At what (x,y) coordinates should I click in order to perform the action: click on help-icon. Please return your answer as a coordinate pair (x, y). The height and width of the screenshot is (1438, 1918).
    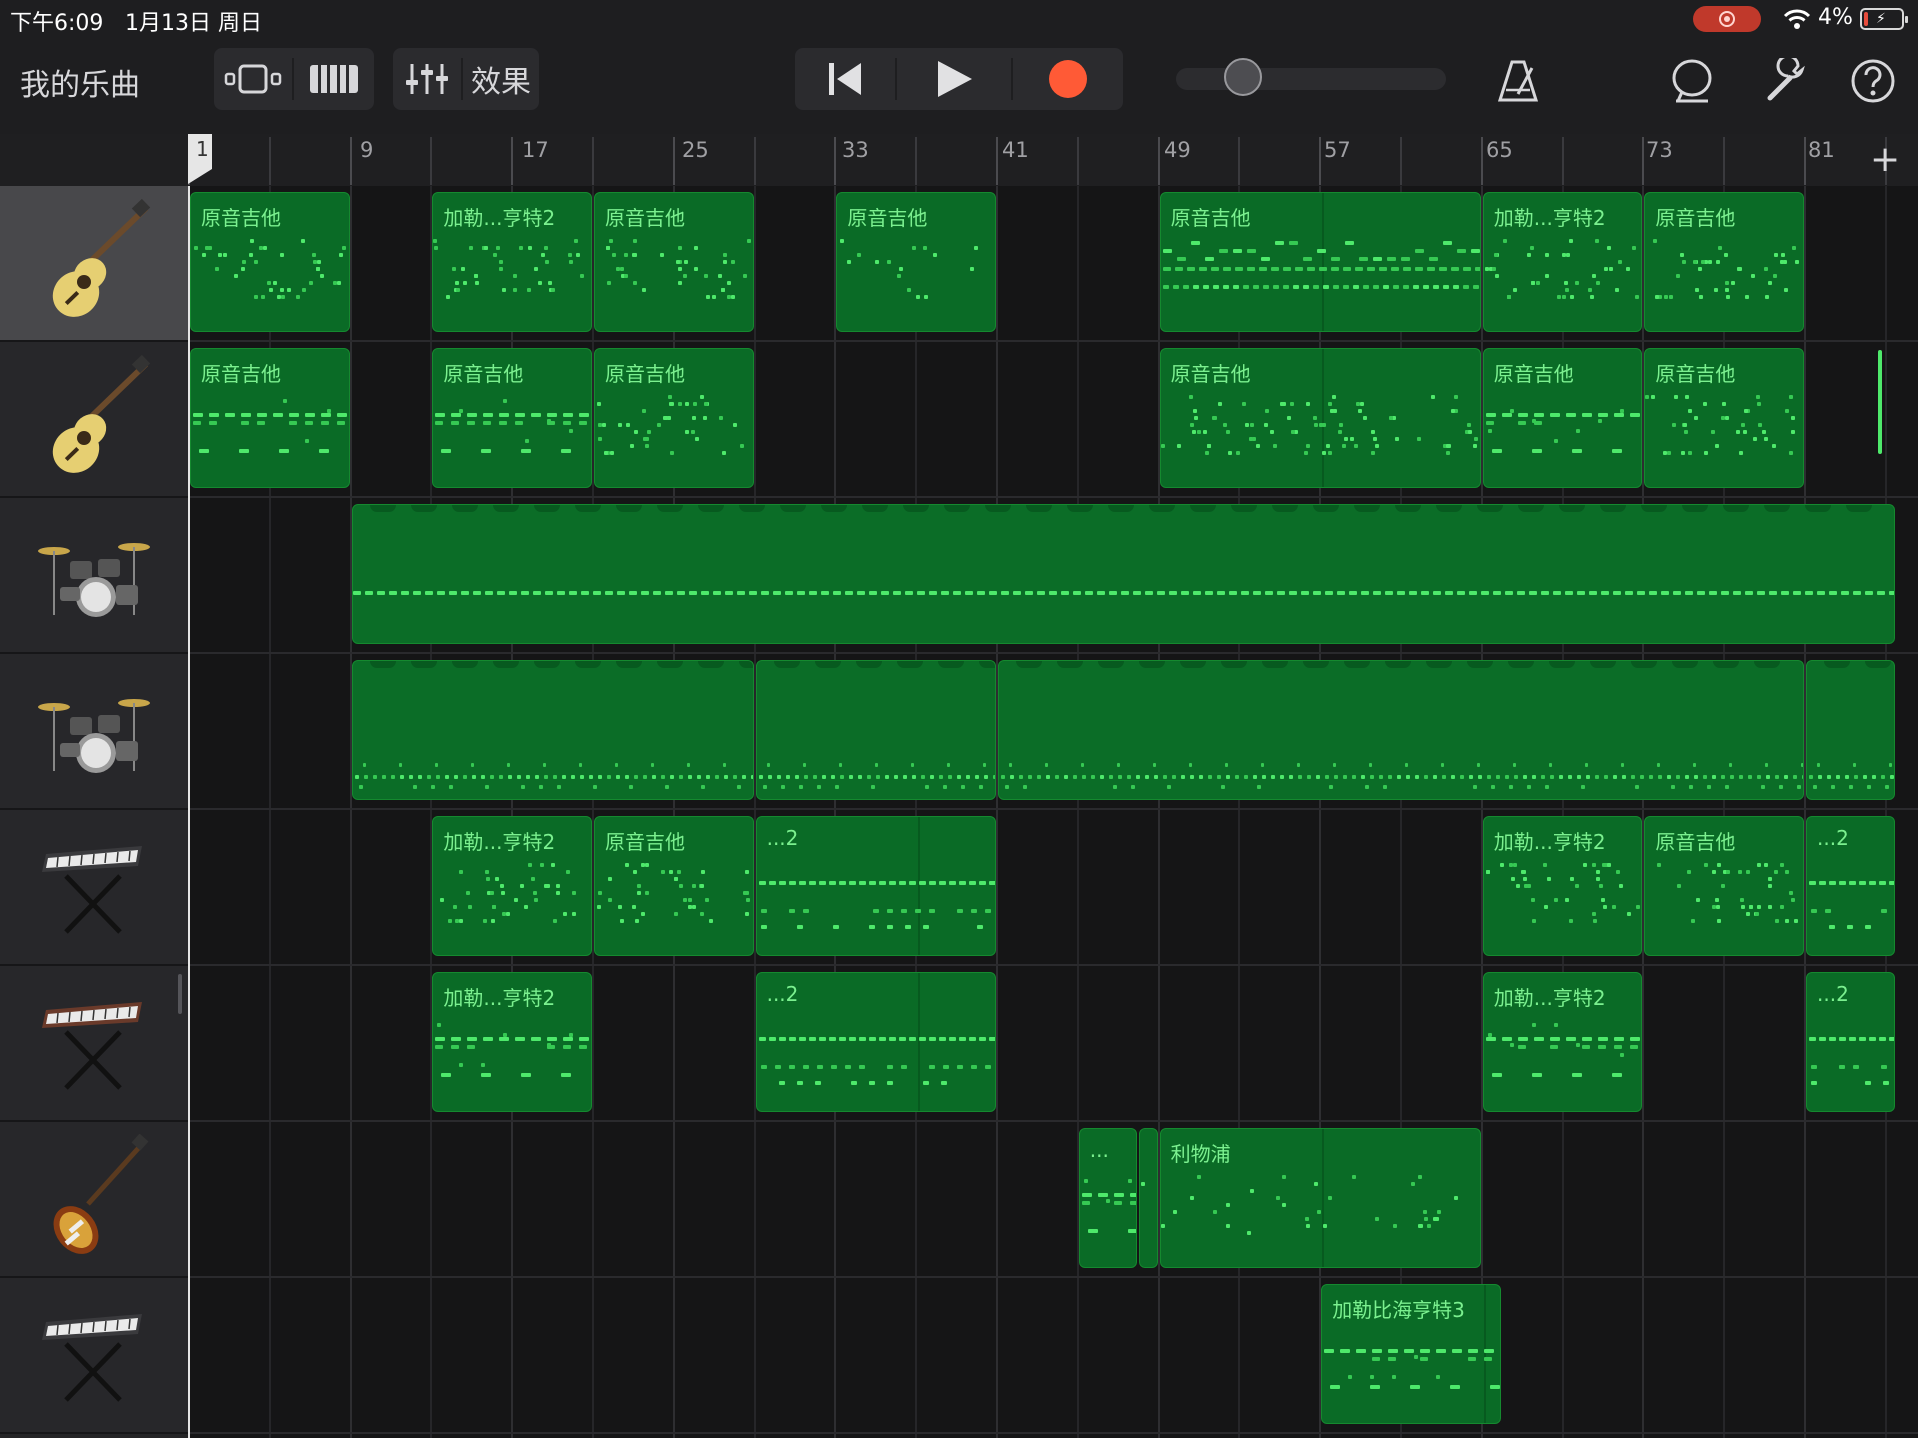
    Looking at the image, I should click on (1873, 81).